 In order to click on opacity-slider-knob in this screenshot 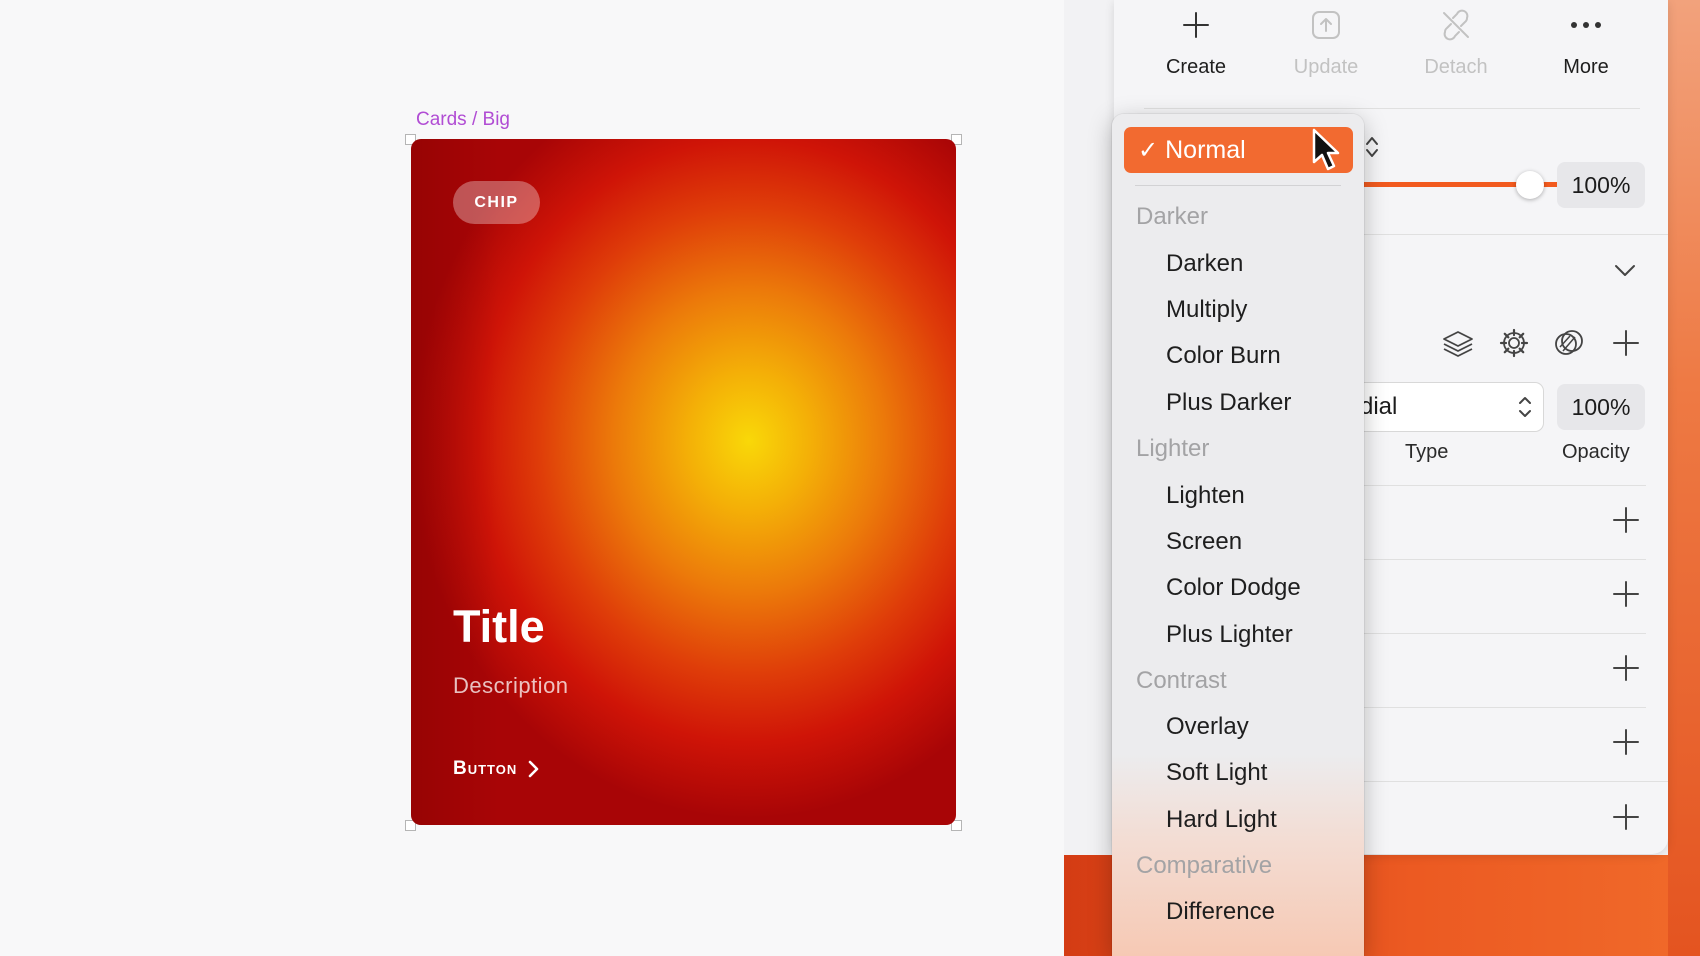, I will do `click(1530, 185)`.